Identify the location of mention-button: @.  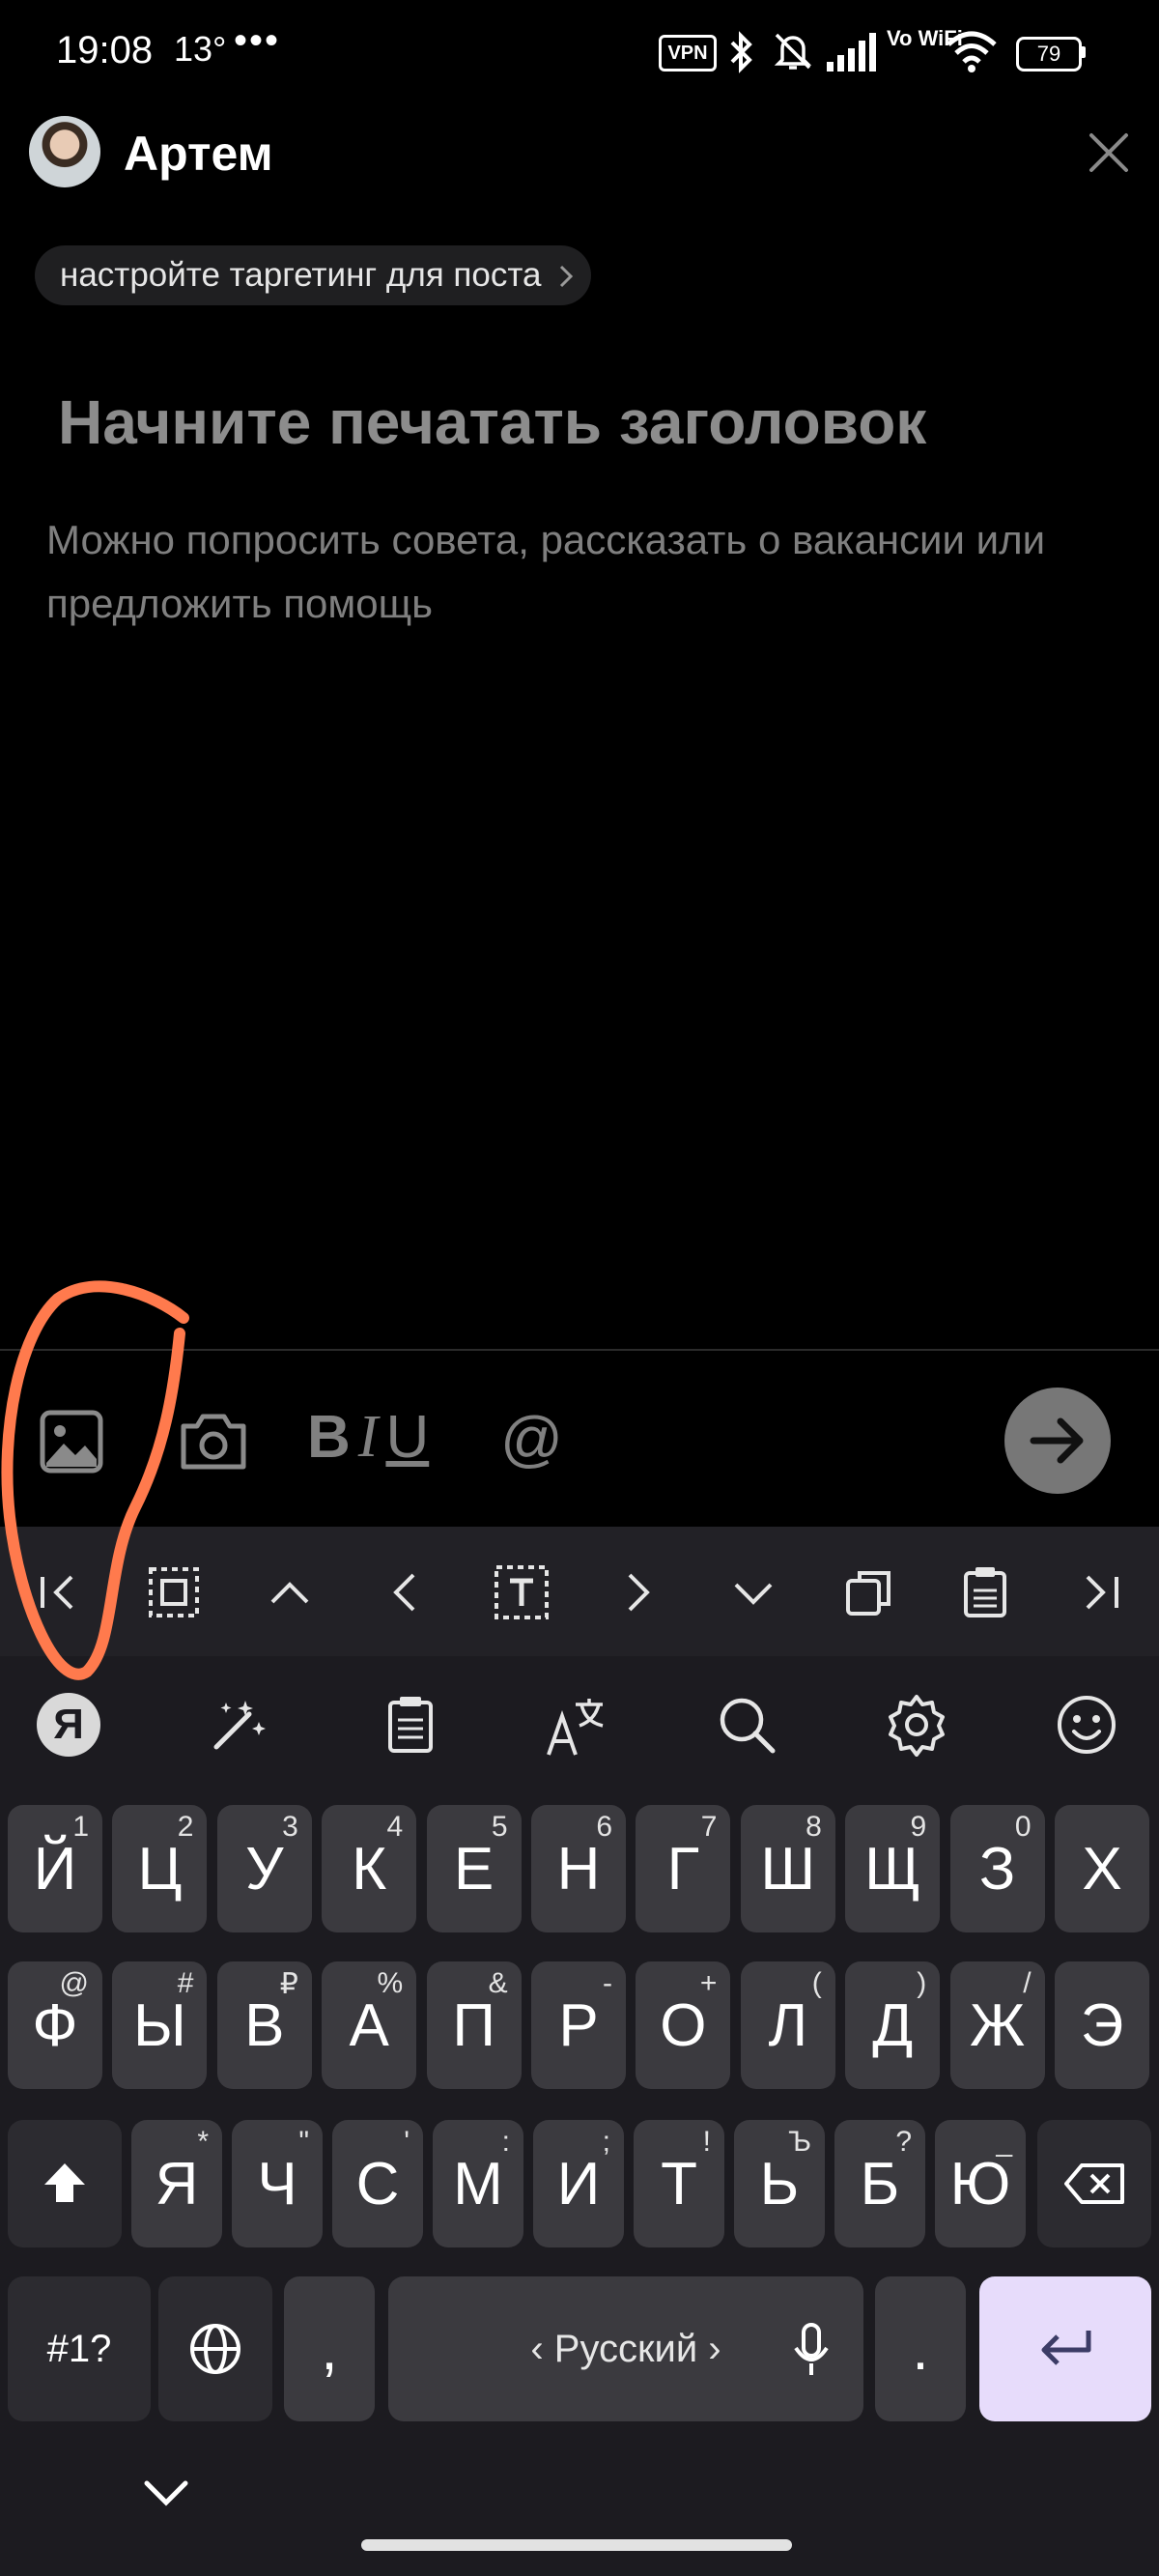
(531, 1439).